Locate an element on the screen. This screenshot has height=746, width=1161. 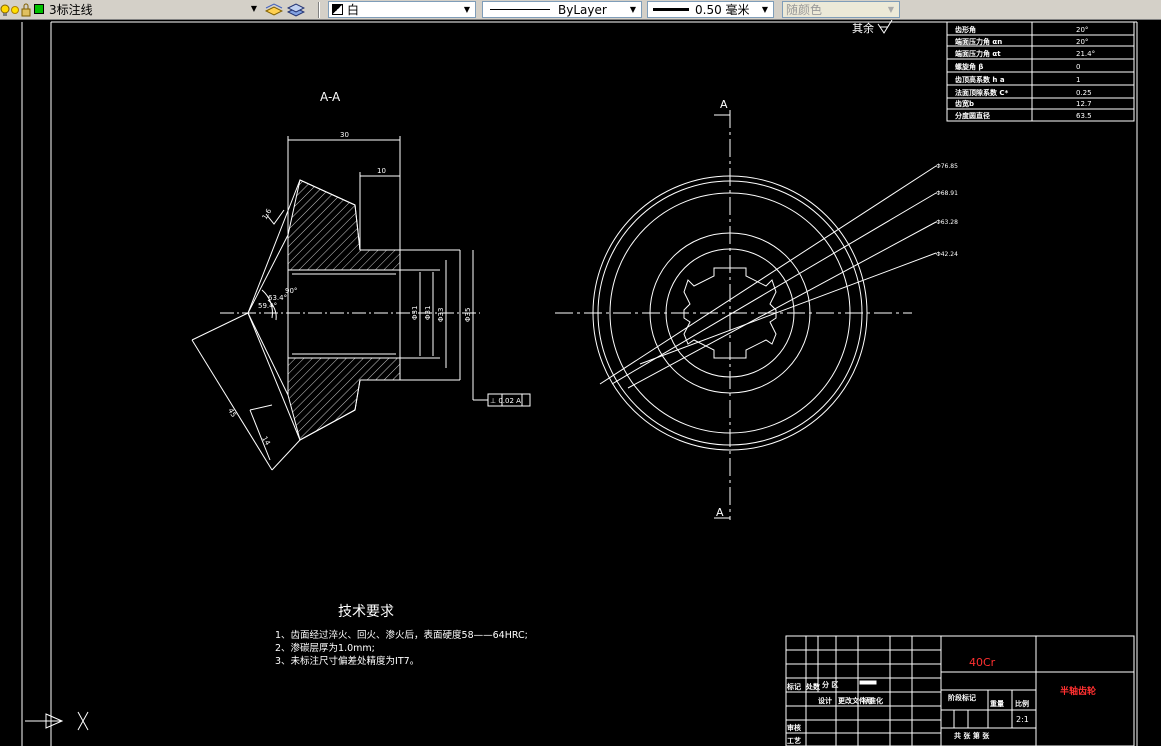
dim-angle-3: 59.4° is located at coordinates (267, 306).